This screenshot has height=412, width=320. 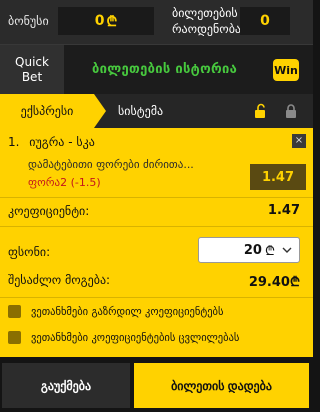 I want to click on selection-title: 1. იუგრა - სკა, so click(x=51, y=142).